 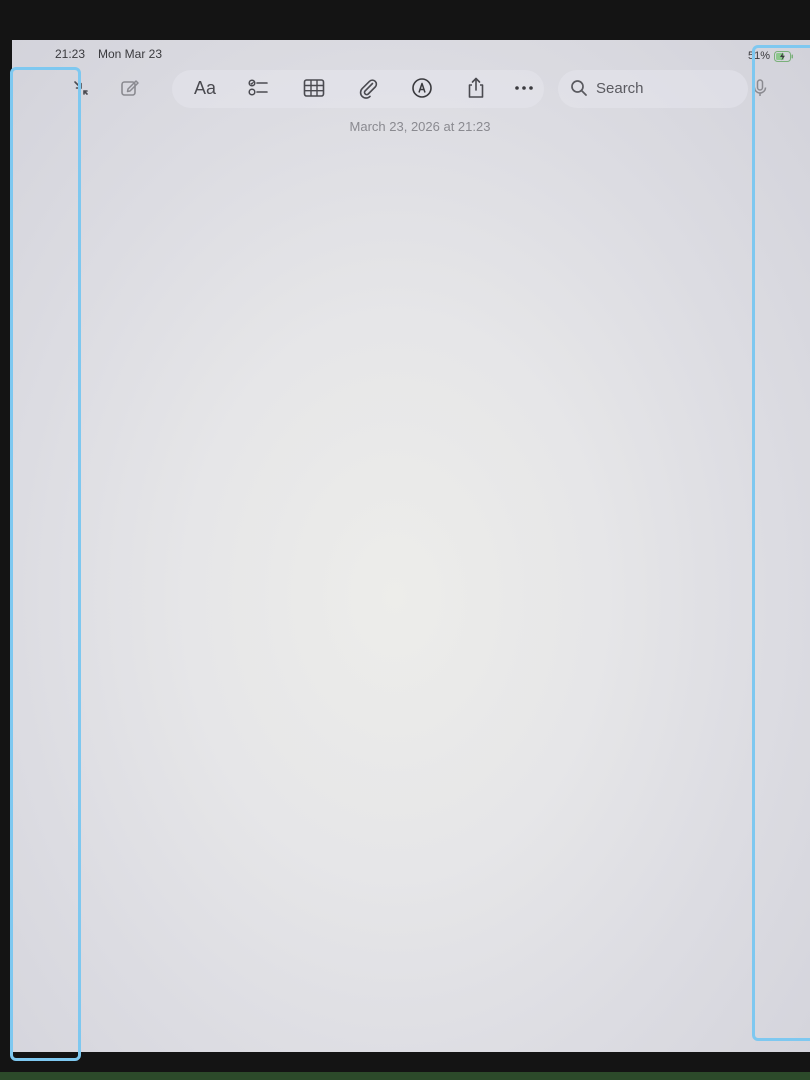 I want to click on more-button, so click(x=524, y=88).